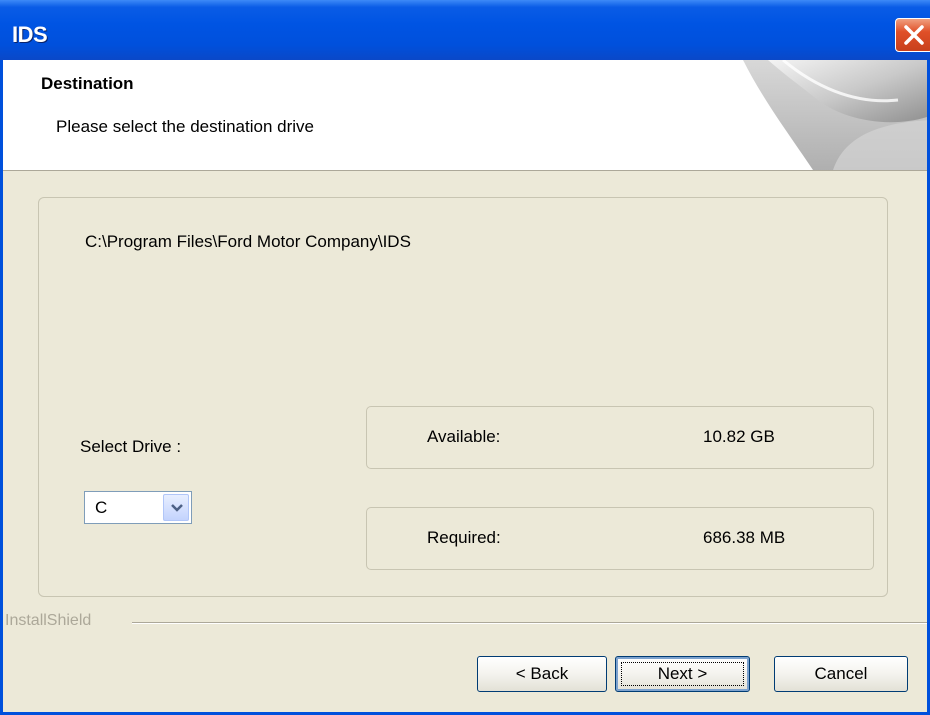  I want to click on drive-select-value: C, so click(101, 507).